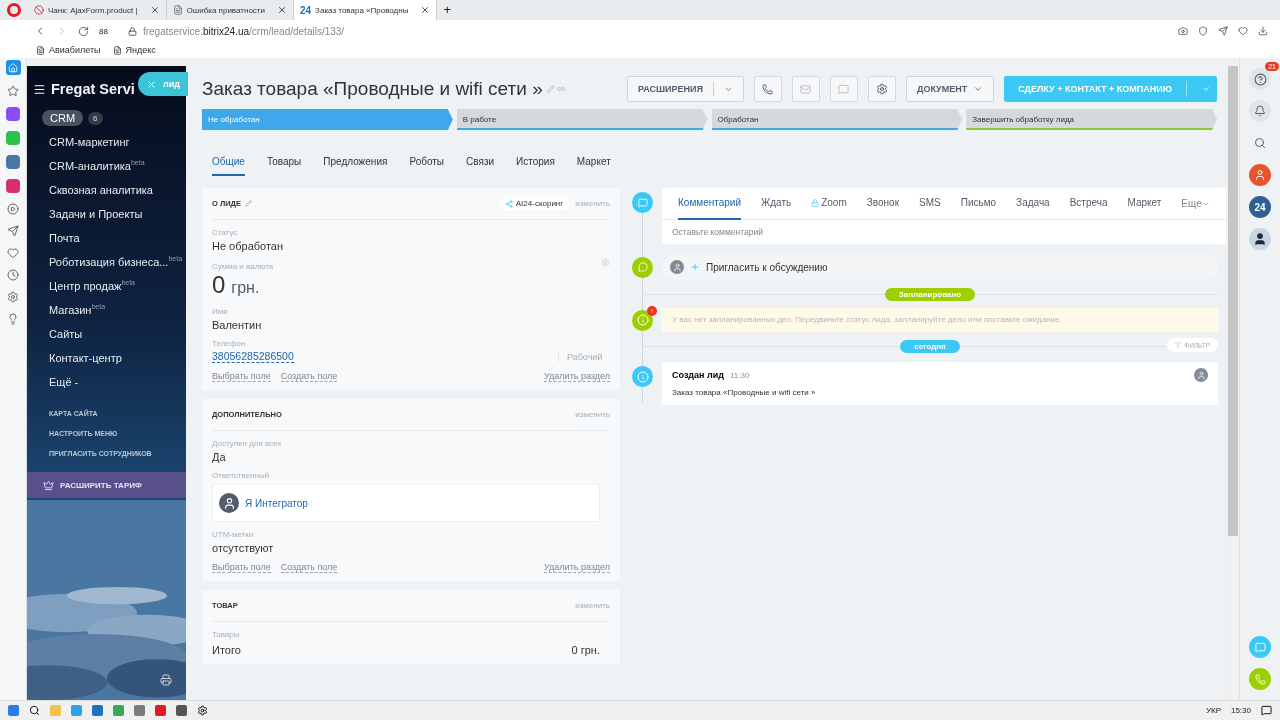  I want to click on tab: Общие, so click(228, 166).